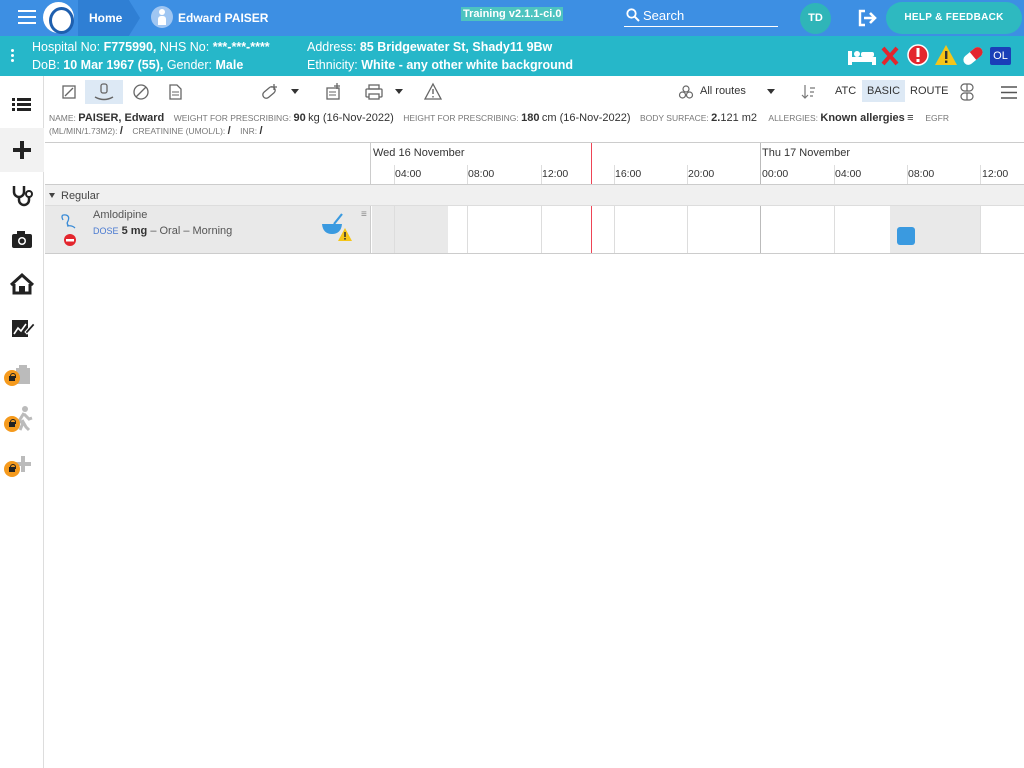  Describe the element at coordinates (530, 118) in the screenshot. I see `height-value: 180` at that location.